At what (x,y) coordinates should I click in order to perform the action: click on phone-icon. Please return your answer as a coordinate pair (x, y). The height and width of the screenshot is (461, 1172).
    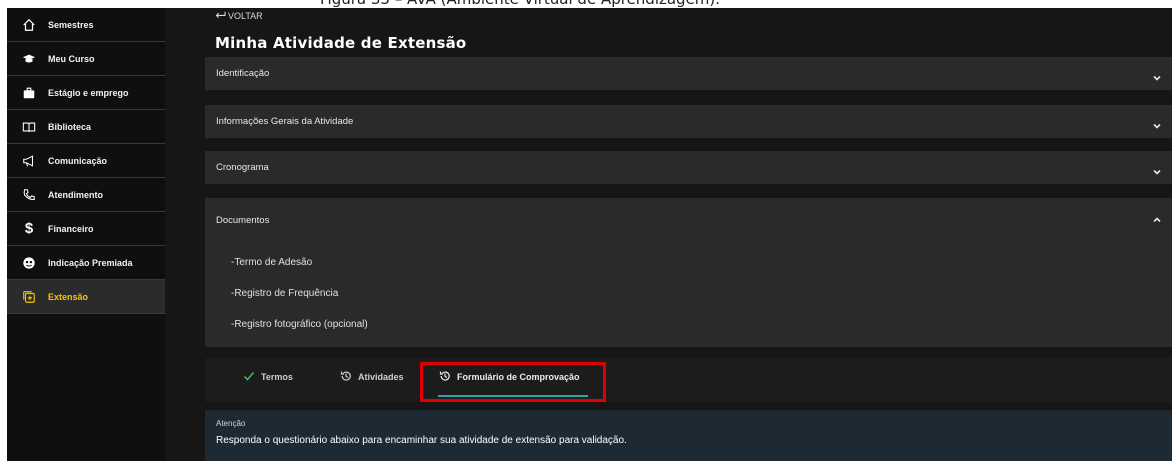
    Looking at the image, I should click on (29, 195).